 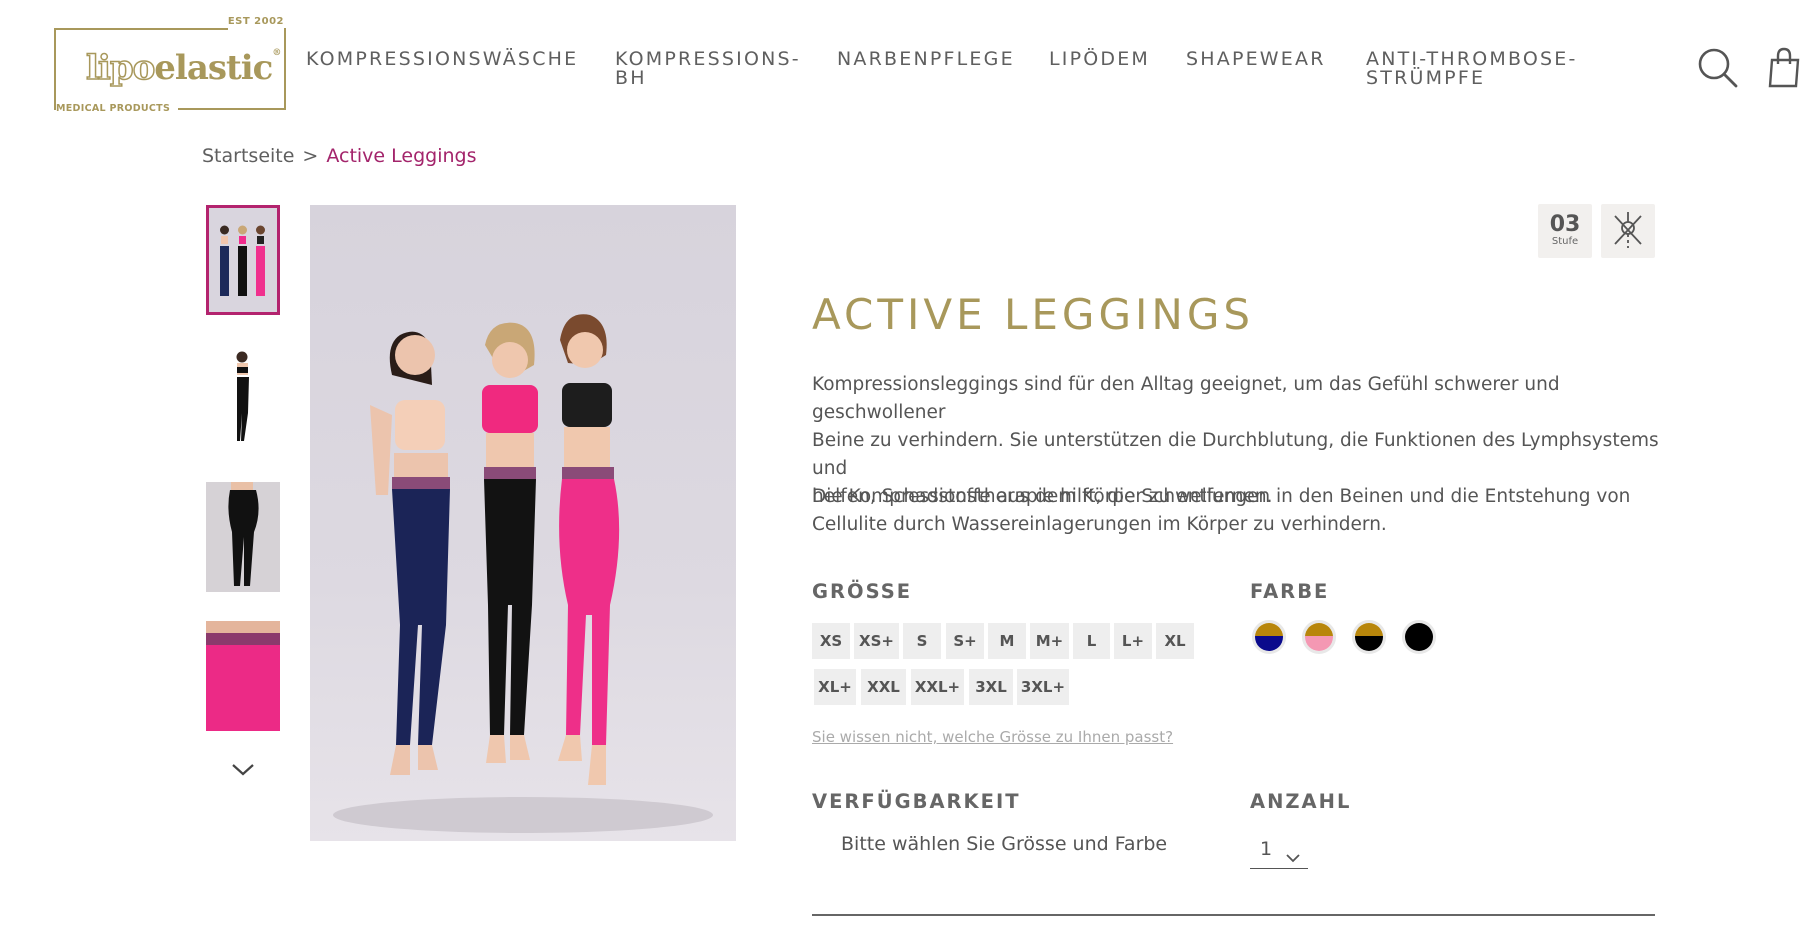 I want to click on nav-label: KOMPRESSIONSWÄSCHE, so click(x=442, y=59).